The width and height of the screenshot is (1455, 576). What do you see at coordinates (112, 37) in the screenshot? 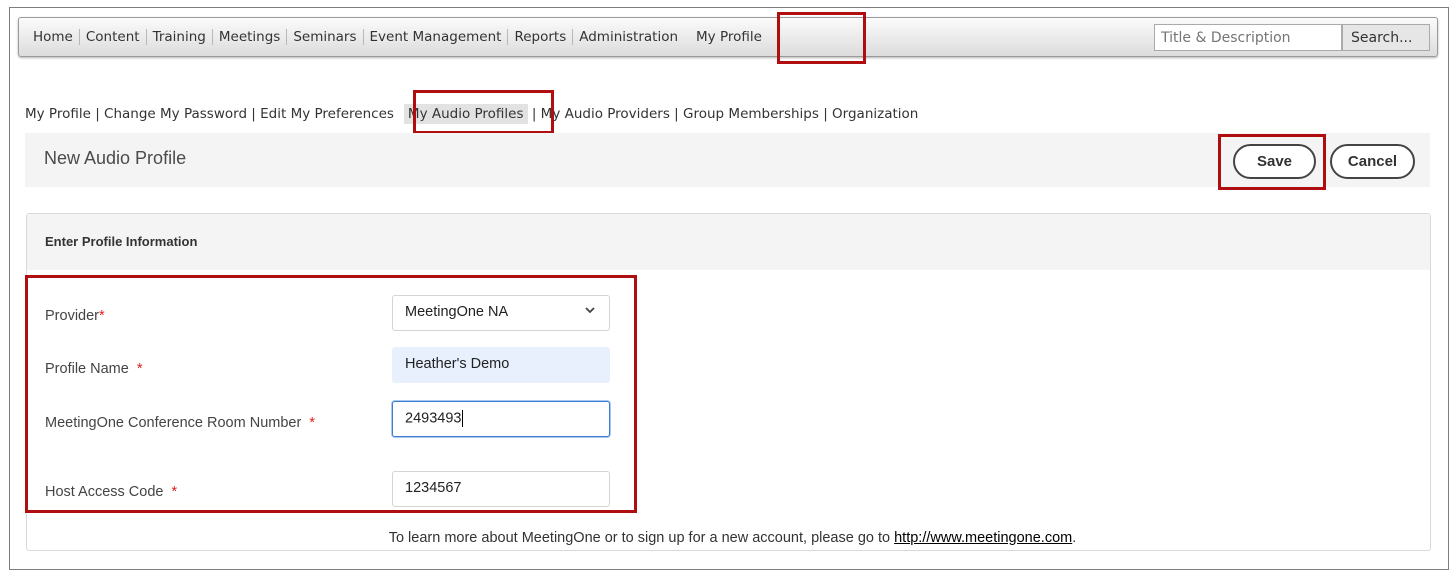
I see `nav-content: Content` at bounding box center [112, 37].